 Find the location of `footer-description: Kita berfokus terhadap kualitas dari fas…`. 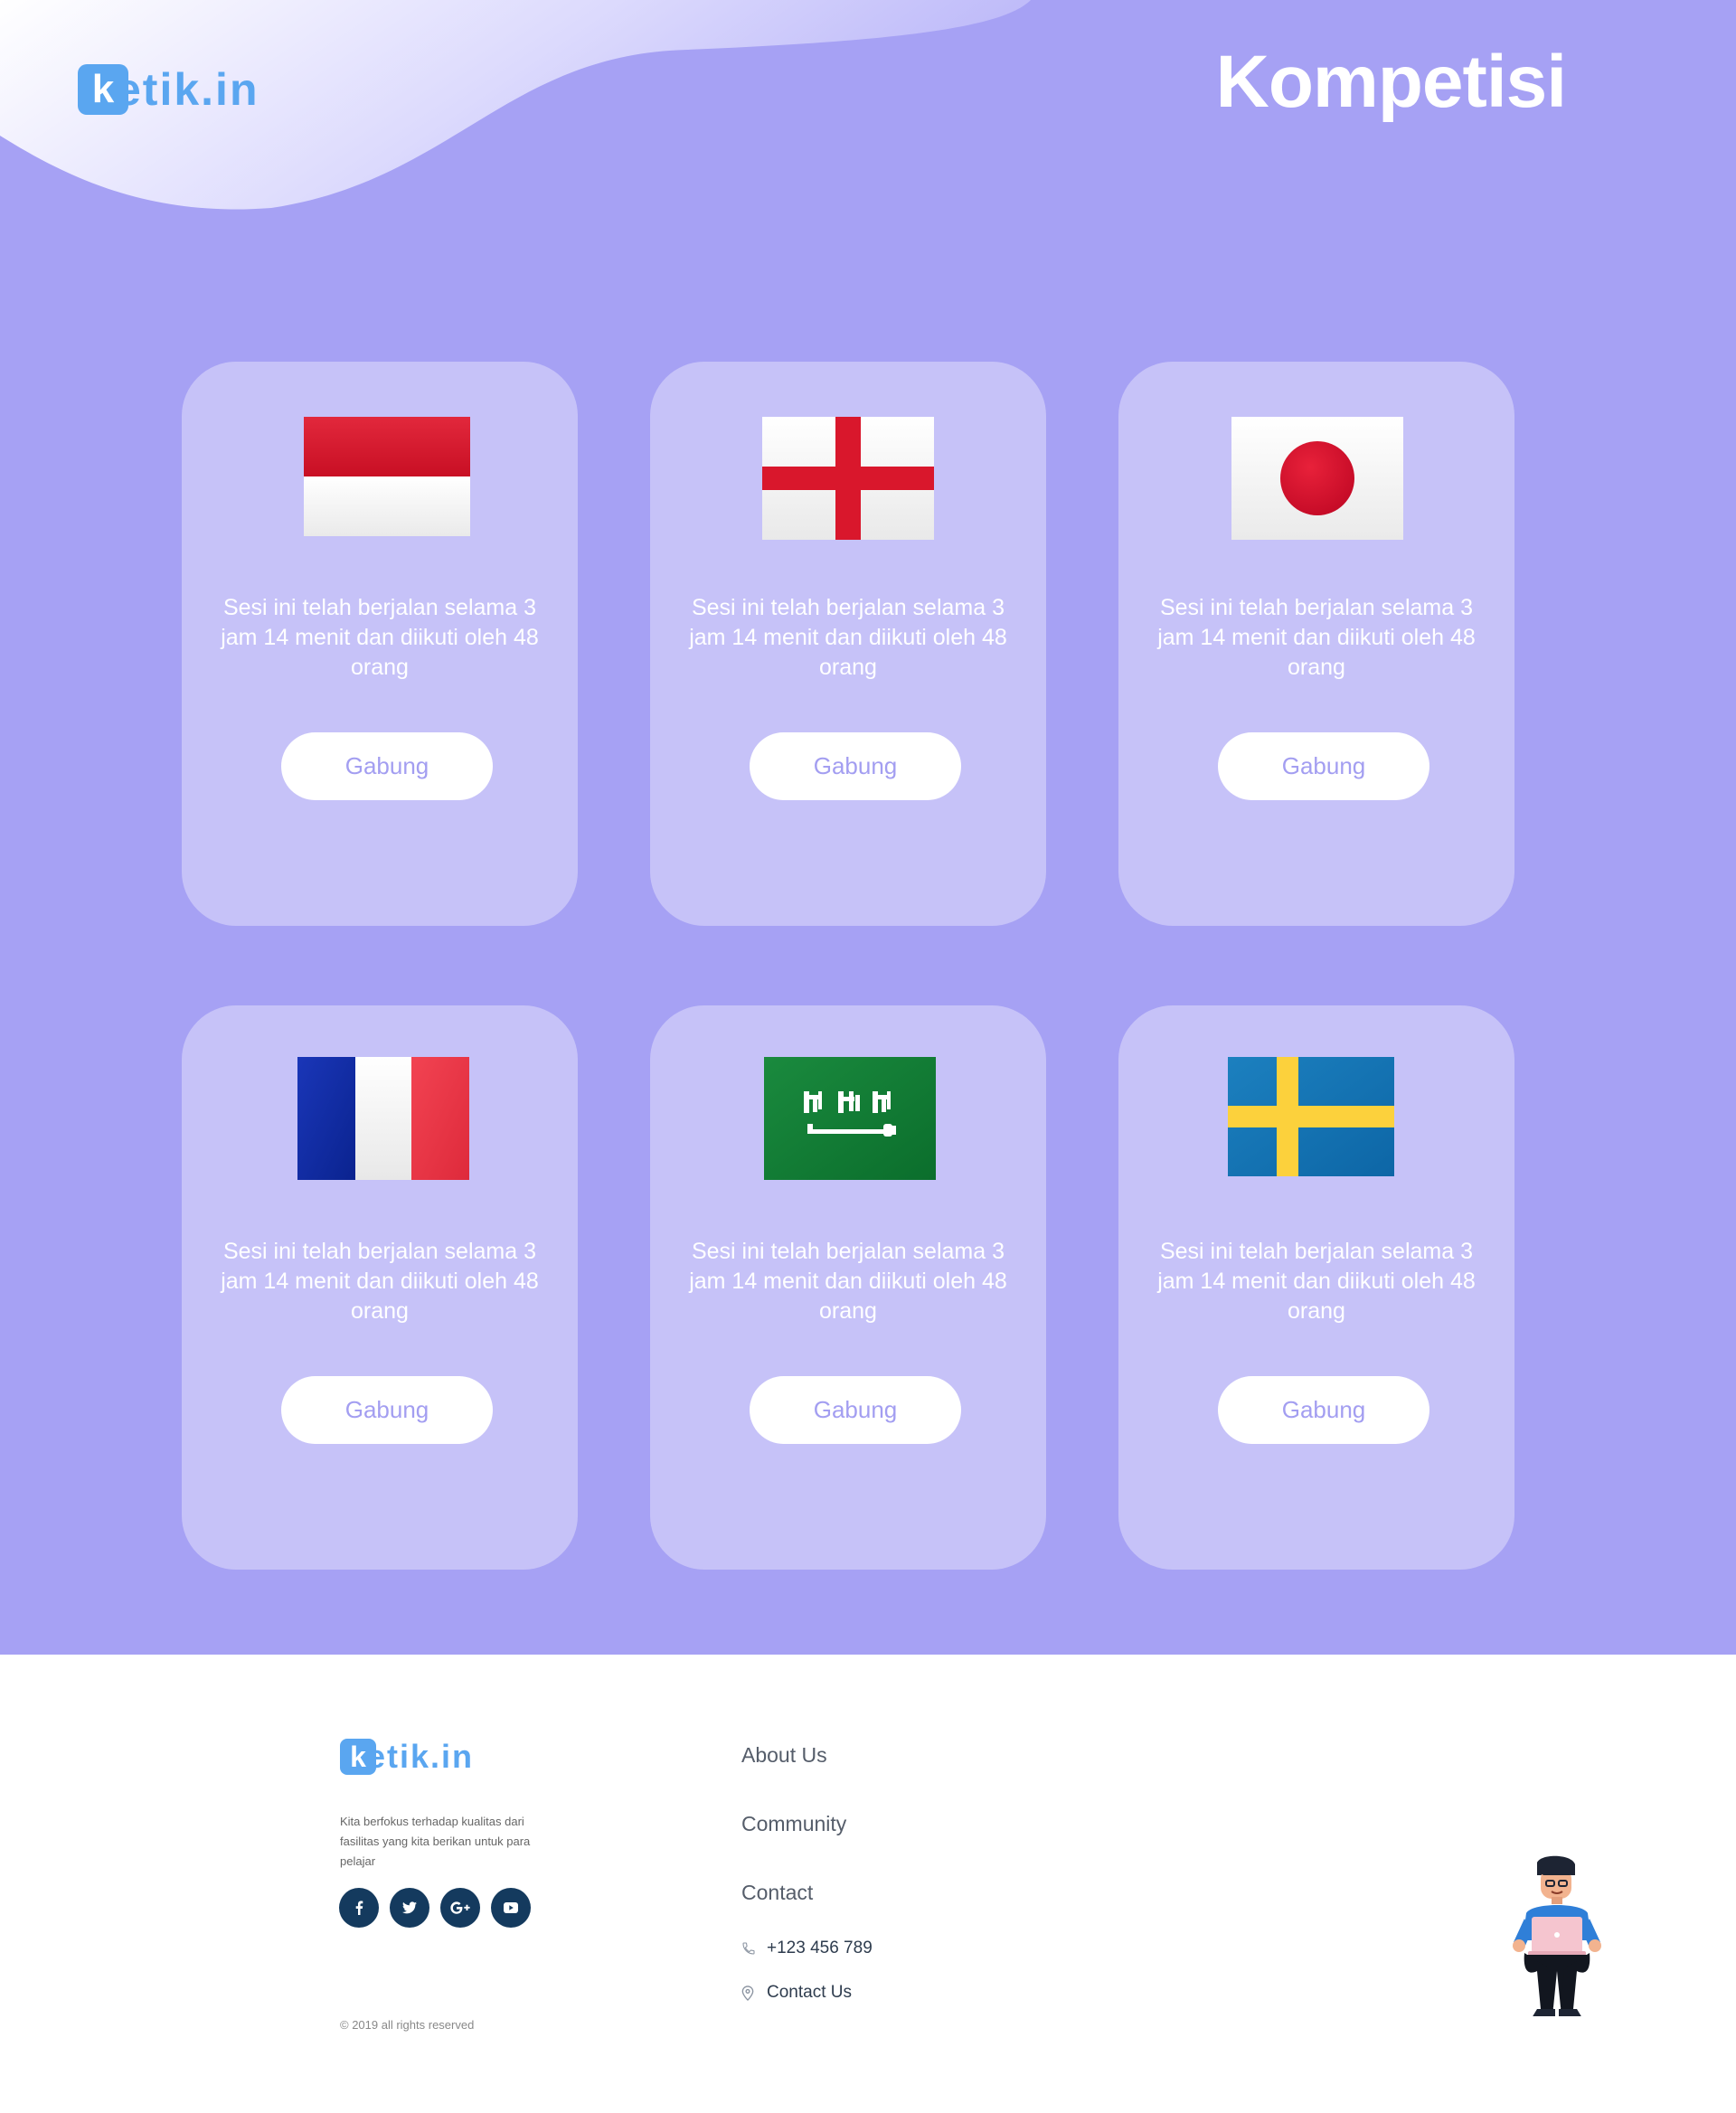

footer-description: Kita berfokus terhadap kualitas dari fas… is located at coordinates (436, 1841).